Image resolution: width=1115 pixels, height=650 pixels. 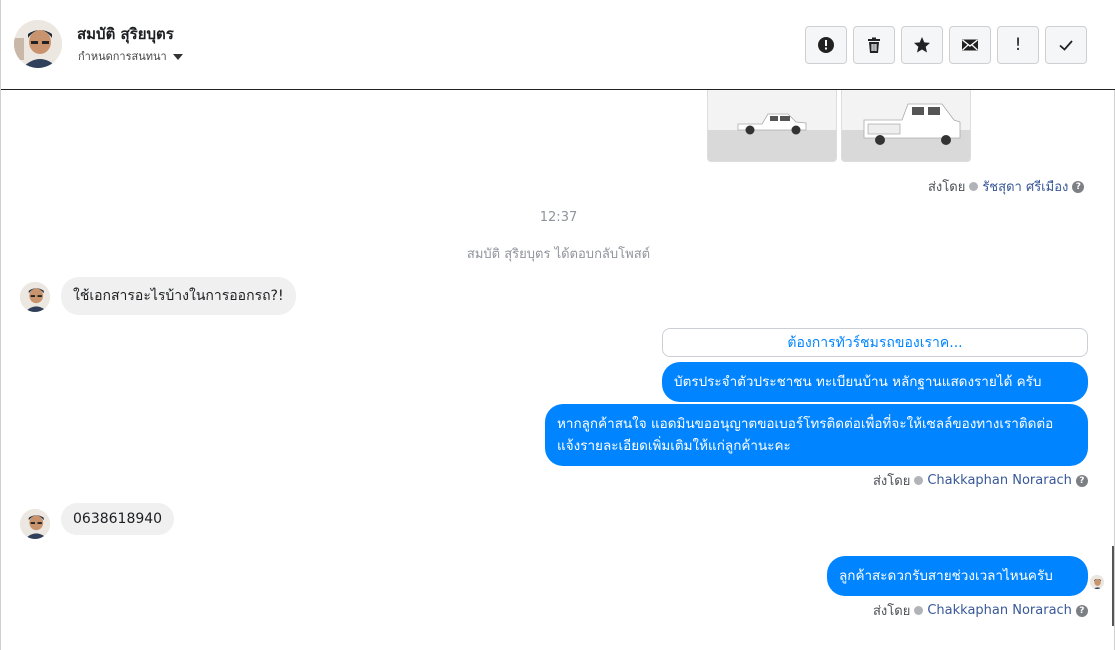 What do you see at coordinates (558, 45) in the screenshot?
I see `conversation-header: สมบัติ สุริยบุตร กำหนดการสนทนา !` at bounding box center [558, 45].